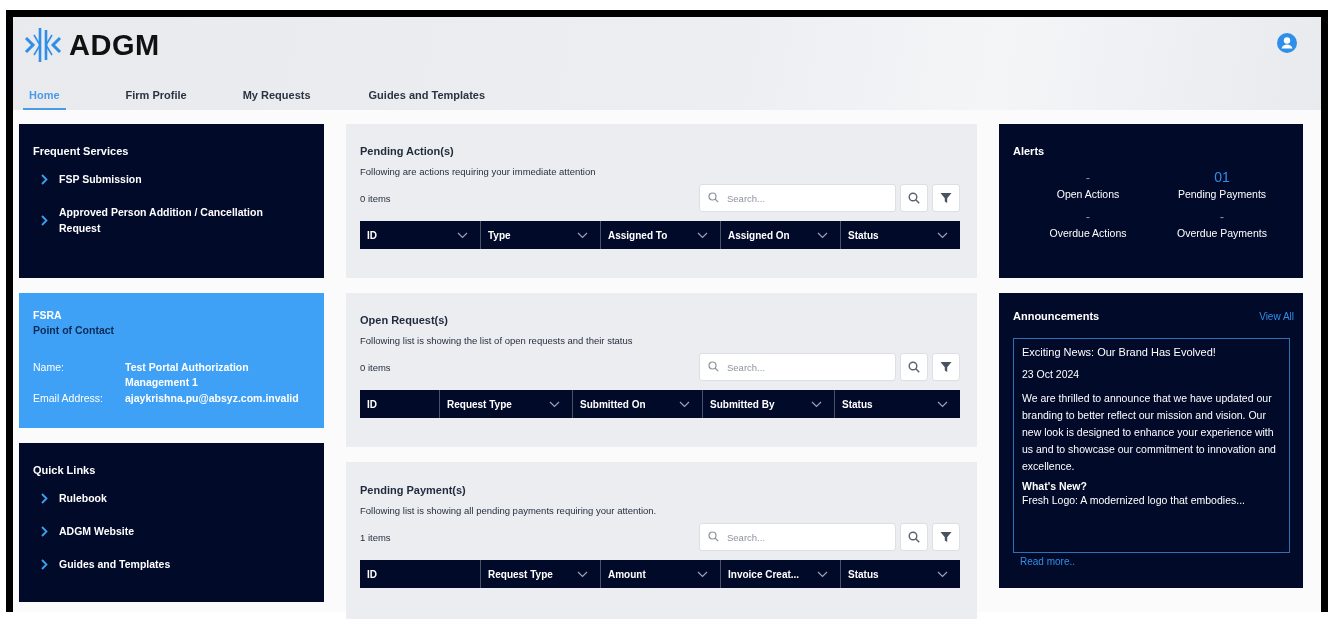 This screenshot has height=619, width=1333. I want to click on alert-label: Overdue Payments, so click(1222, 233).